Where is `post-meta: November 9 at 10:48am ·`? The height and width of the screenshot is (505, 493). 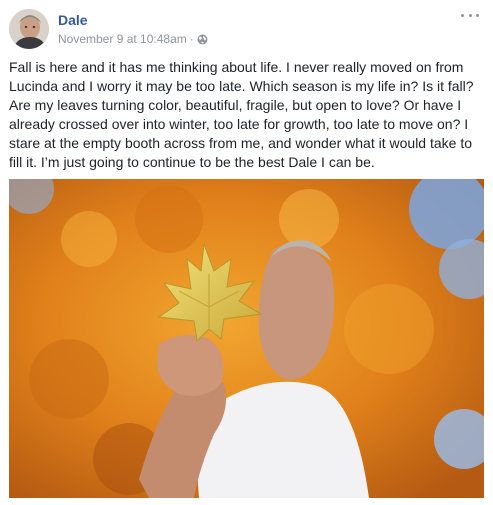 post-meta: November 9 at 10:48am · is located at coordinates (133, 39).